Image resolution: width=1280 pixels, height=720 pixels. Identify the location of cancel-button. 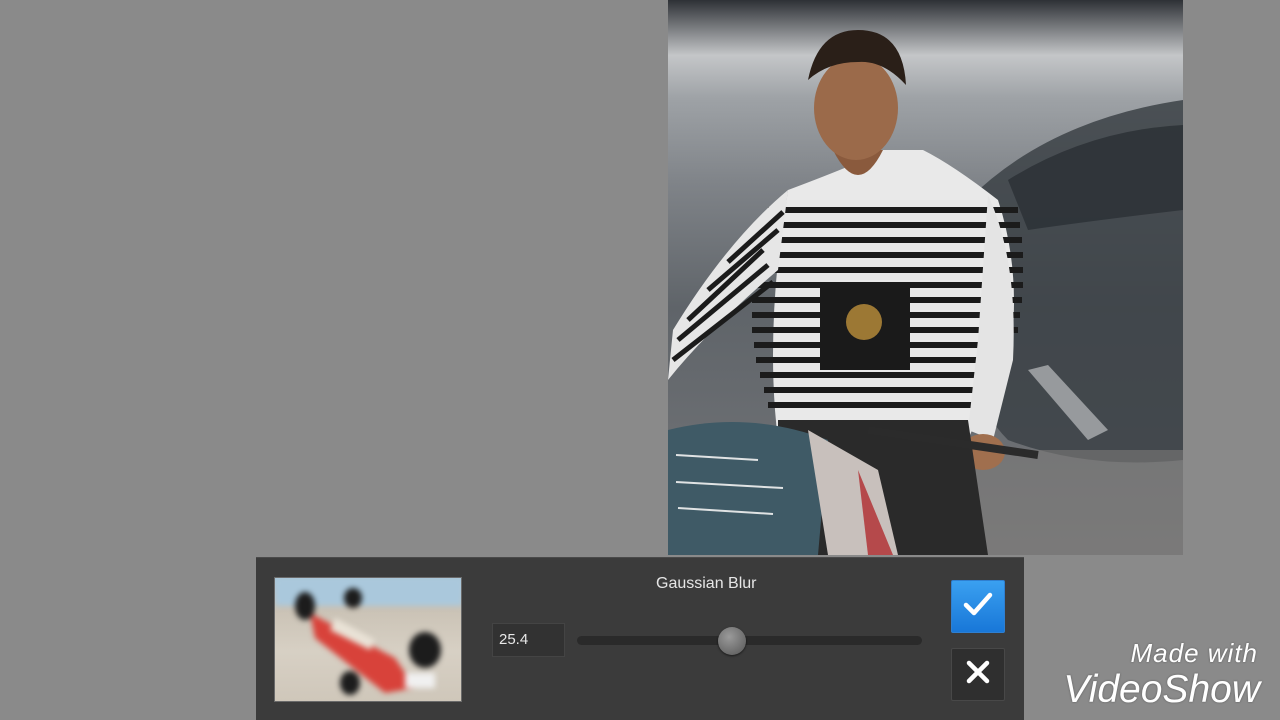
(978, 674).